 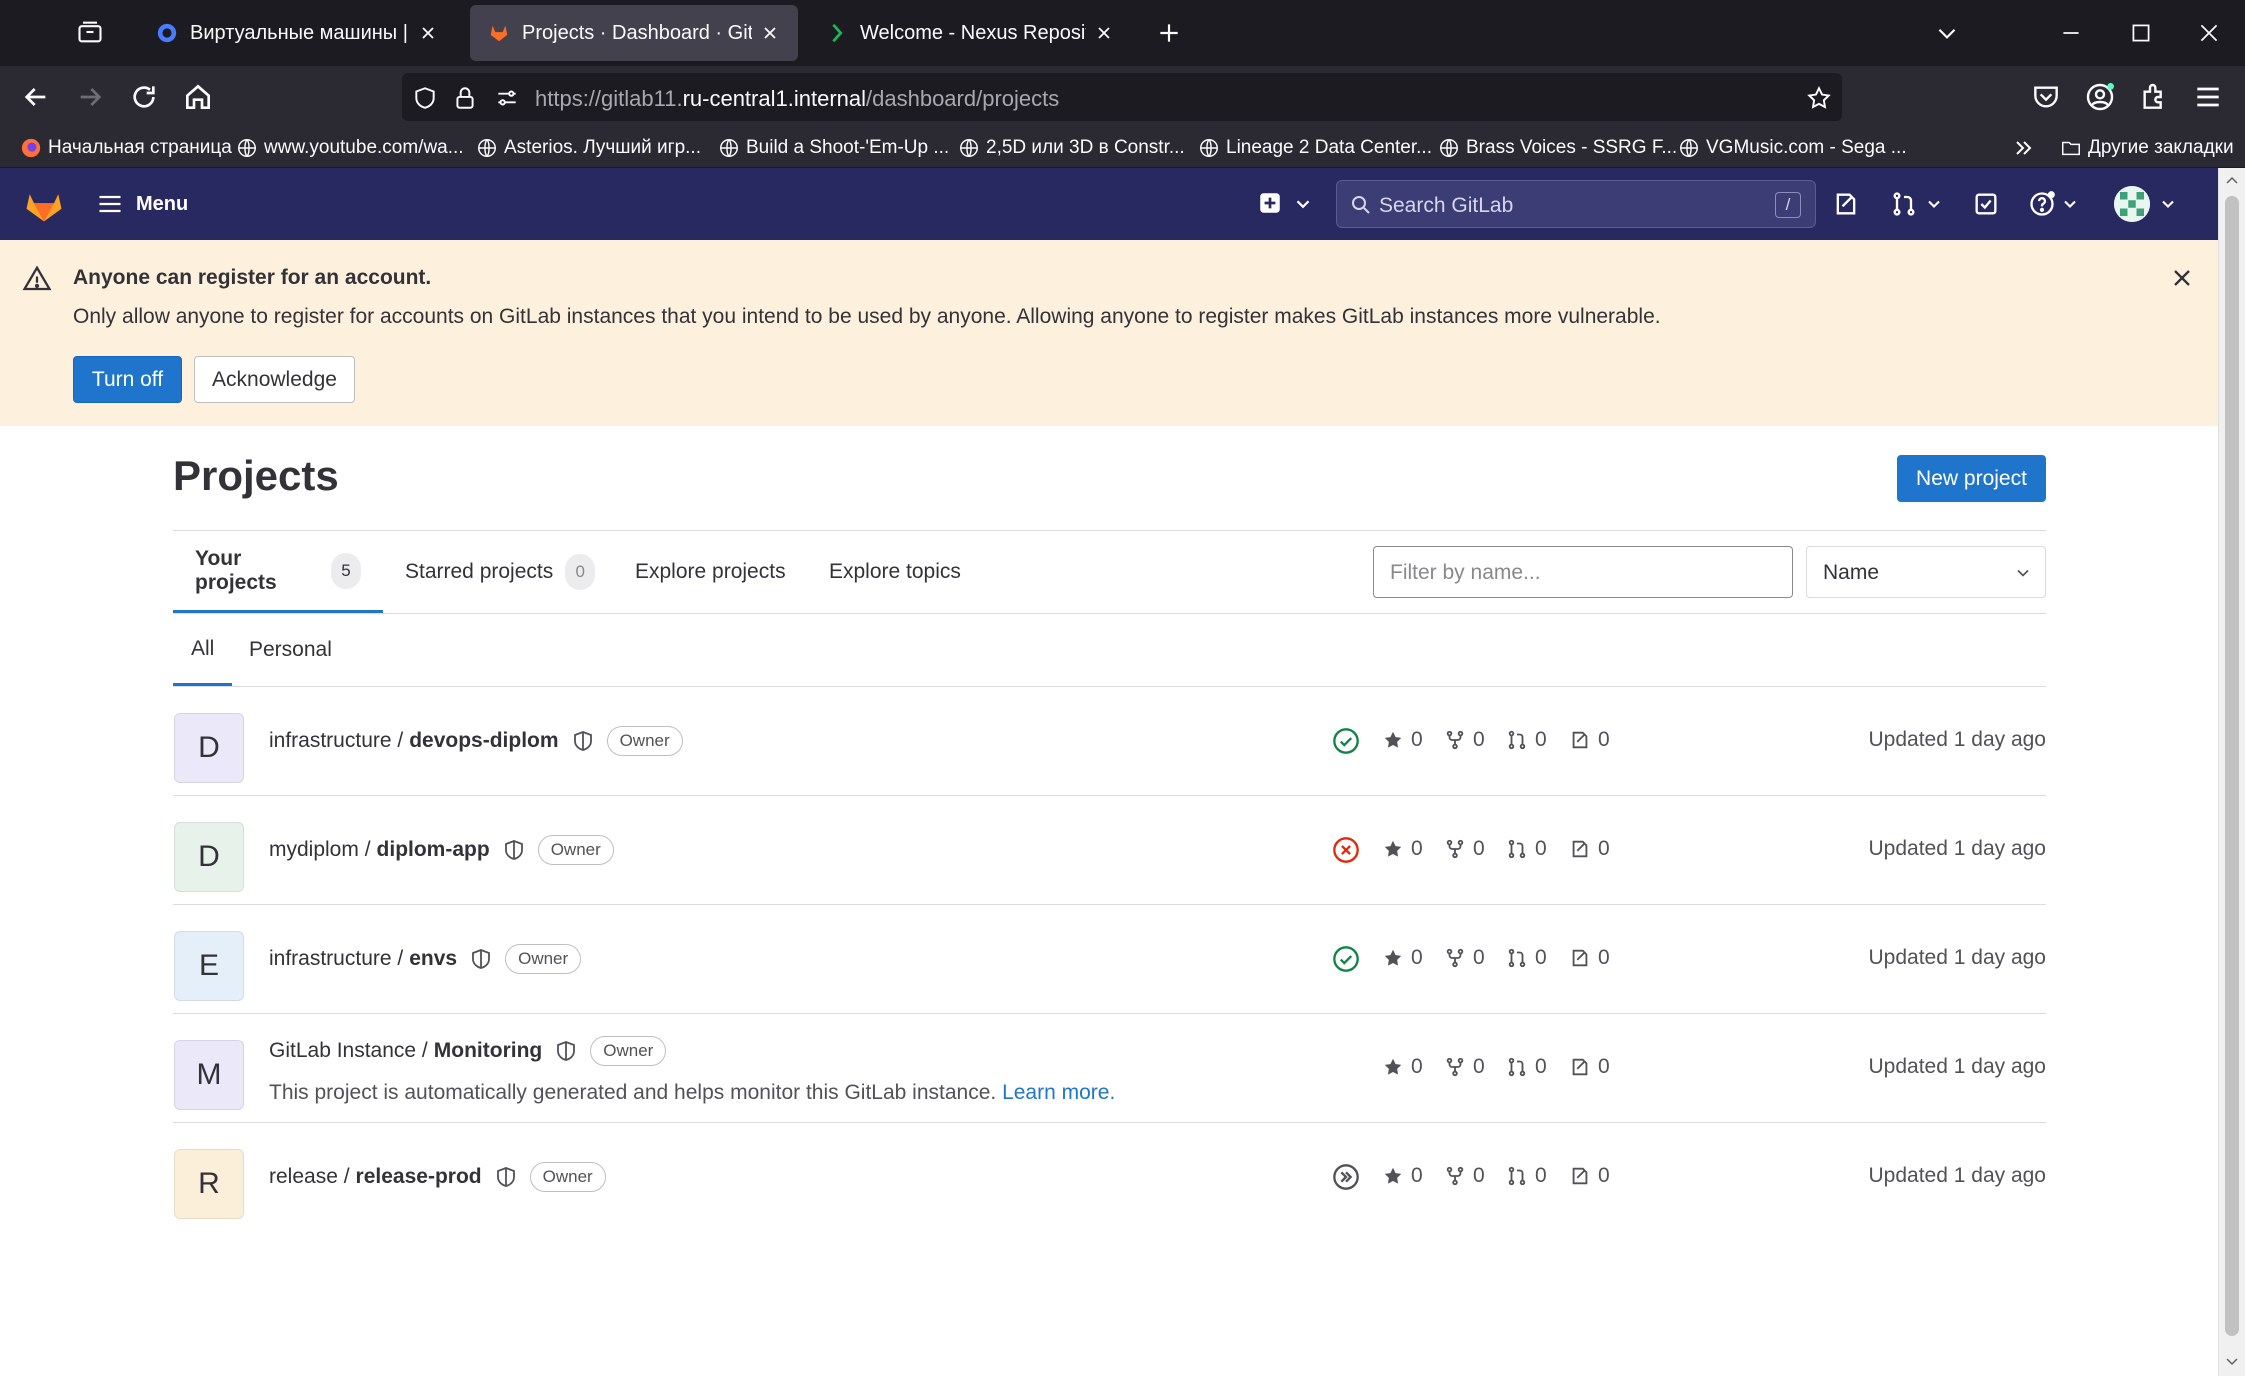 What do you see at coordinates (2182, 278) in the screenshot?
I see `close-icon` at bounding box center [2182, 278].